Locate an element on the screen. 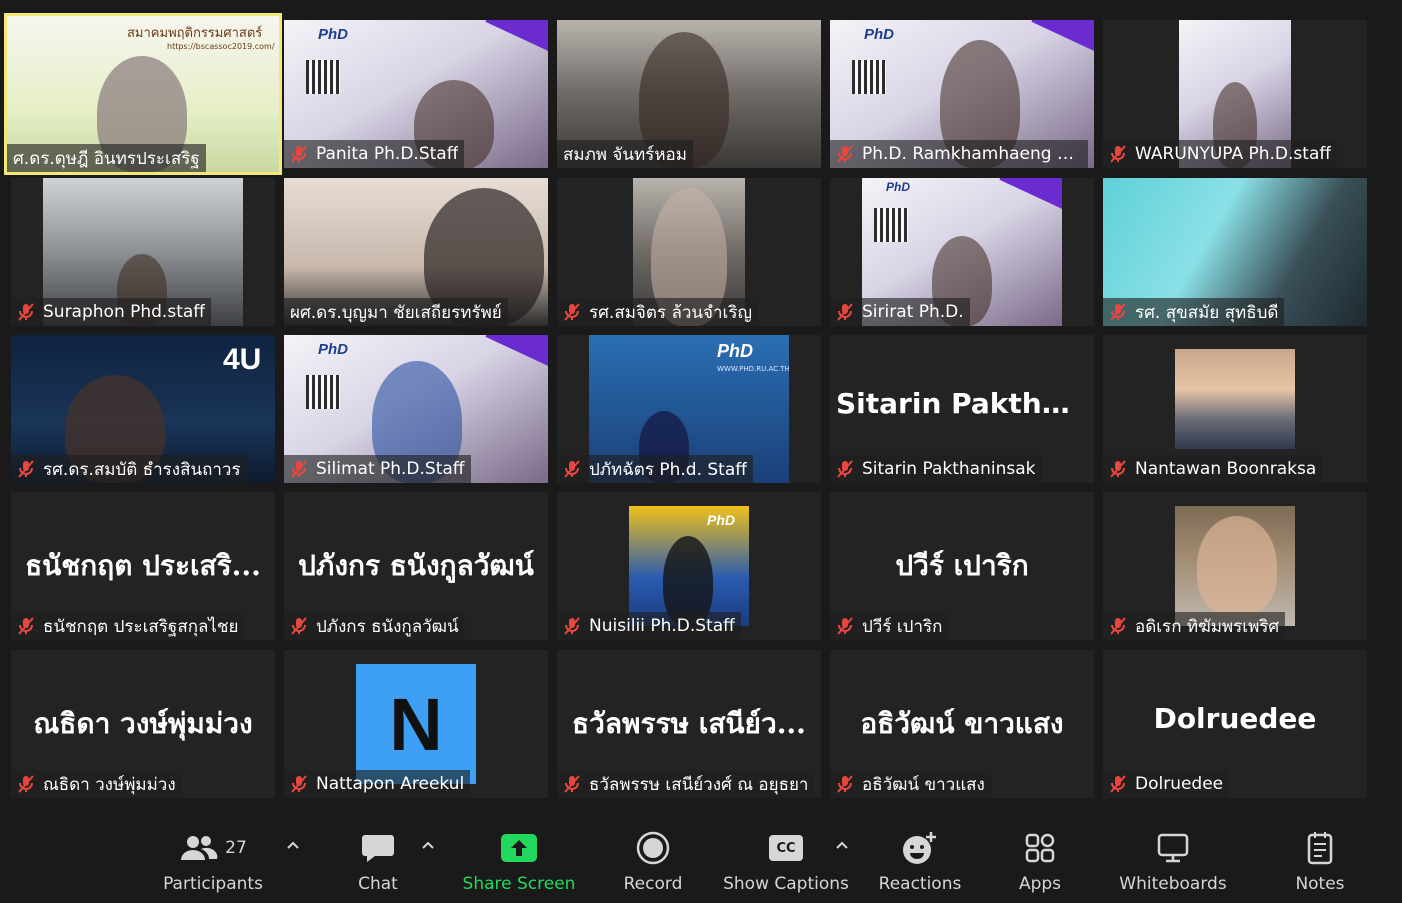 This screenshot has height=903, width=1402. participant-name: สมภพ จันทร์หอม is located at coordinates (625, 154).